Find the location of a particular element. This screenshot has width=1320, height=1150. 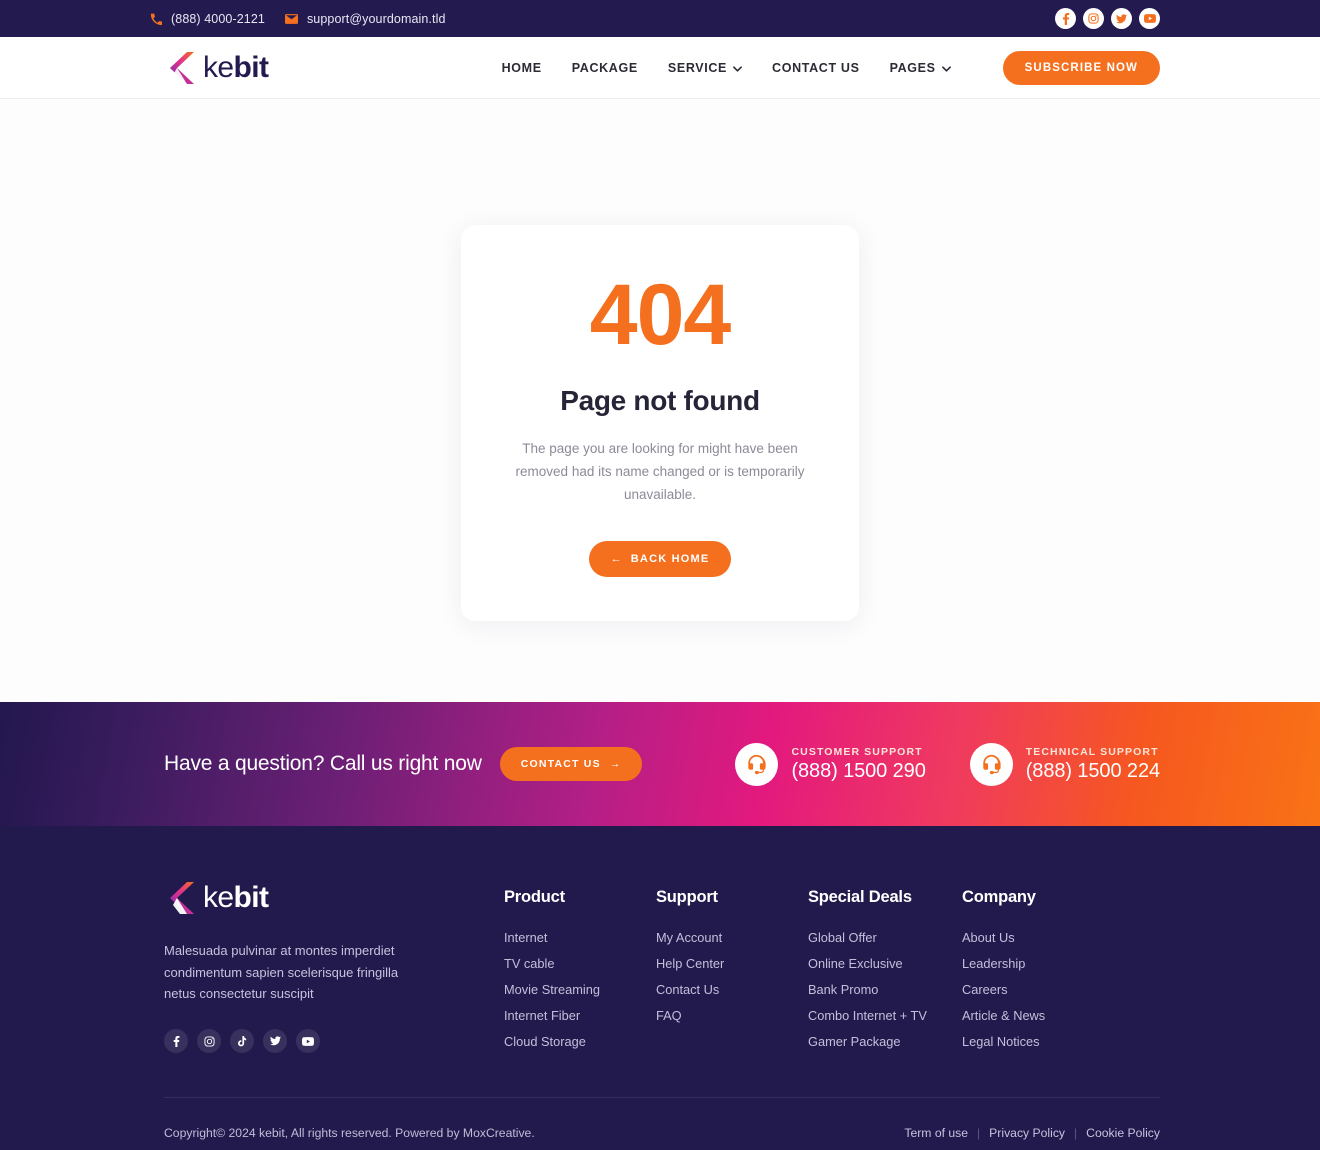

cta-contact-us-button: CONTACT US → is located at coordinates (571, 764).